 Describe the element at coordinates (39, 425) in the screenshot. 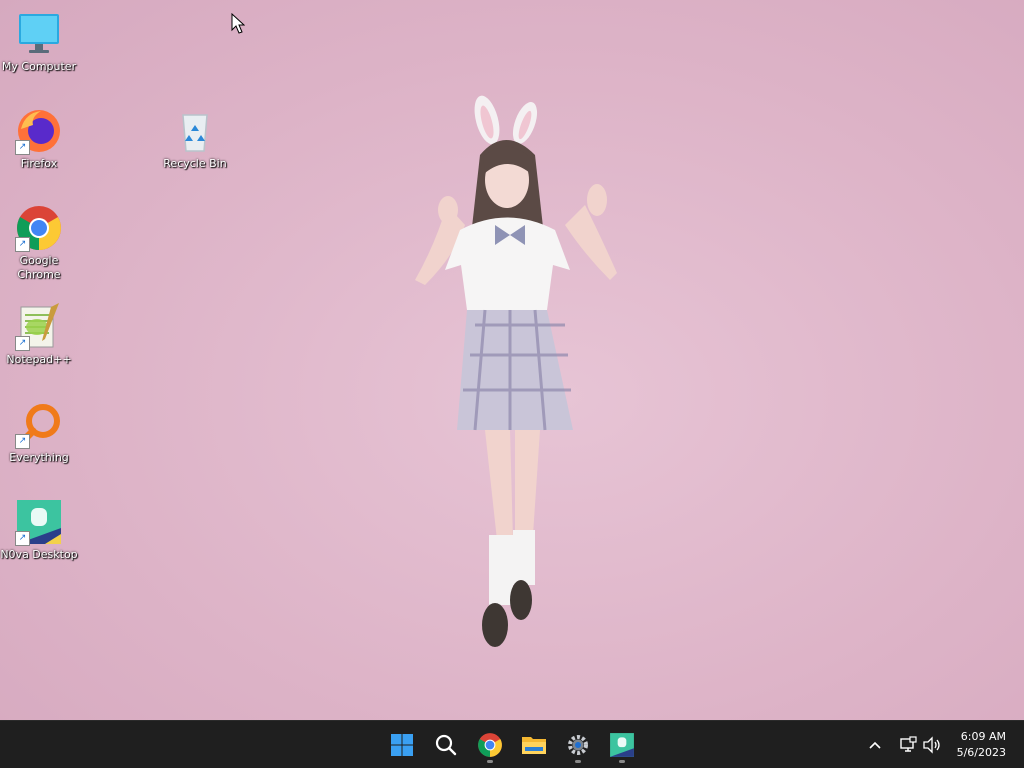

I see `everything-search-icon: ↗` at that location.